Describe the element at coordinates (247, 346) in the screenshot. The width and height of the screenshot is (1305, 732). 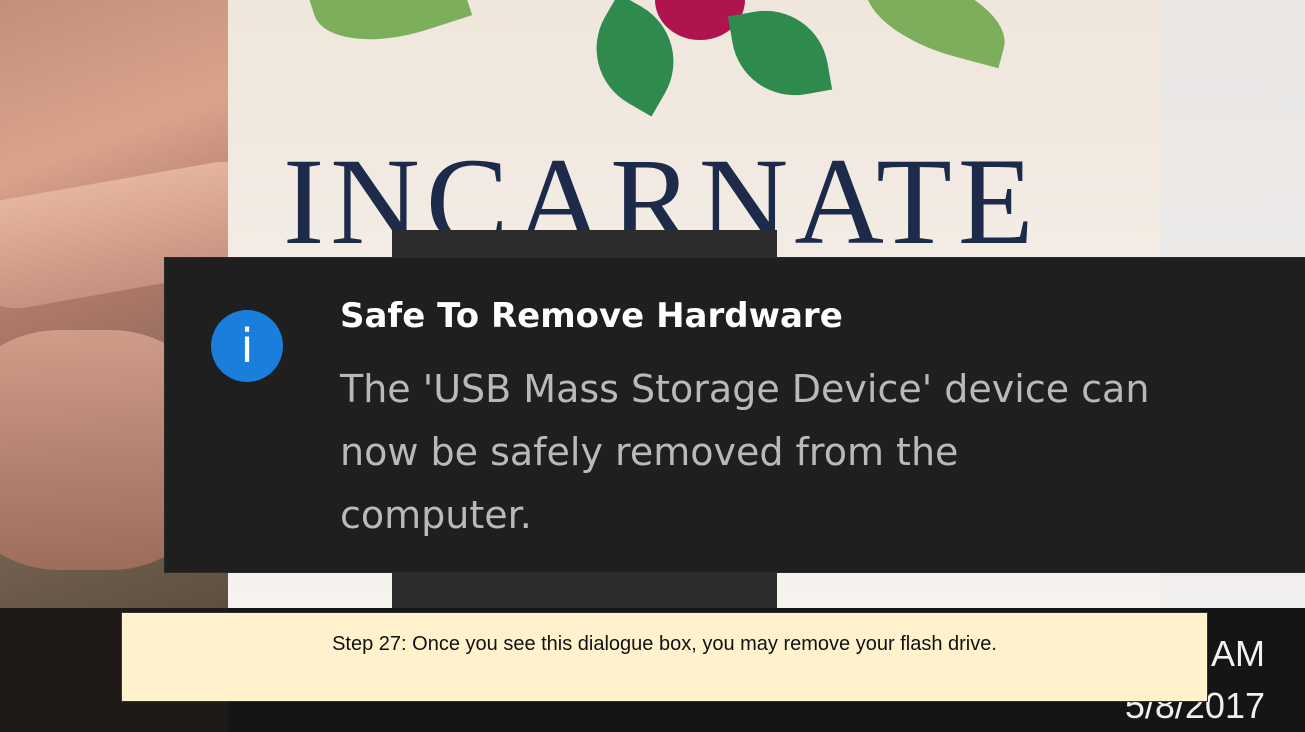
I see `info-icon: i` at that location.